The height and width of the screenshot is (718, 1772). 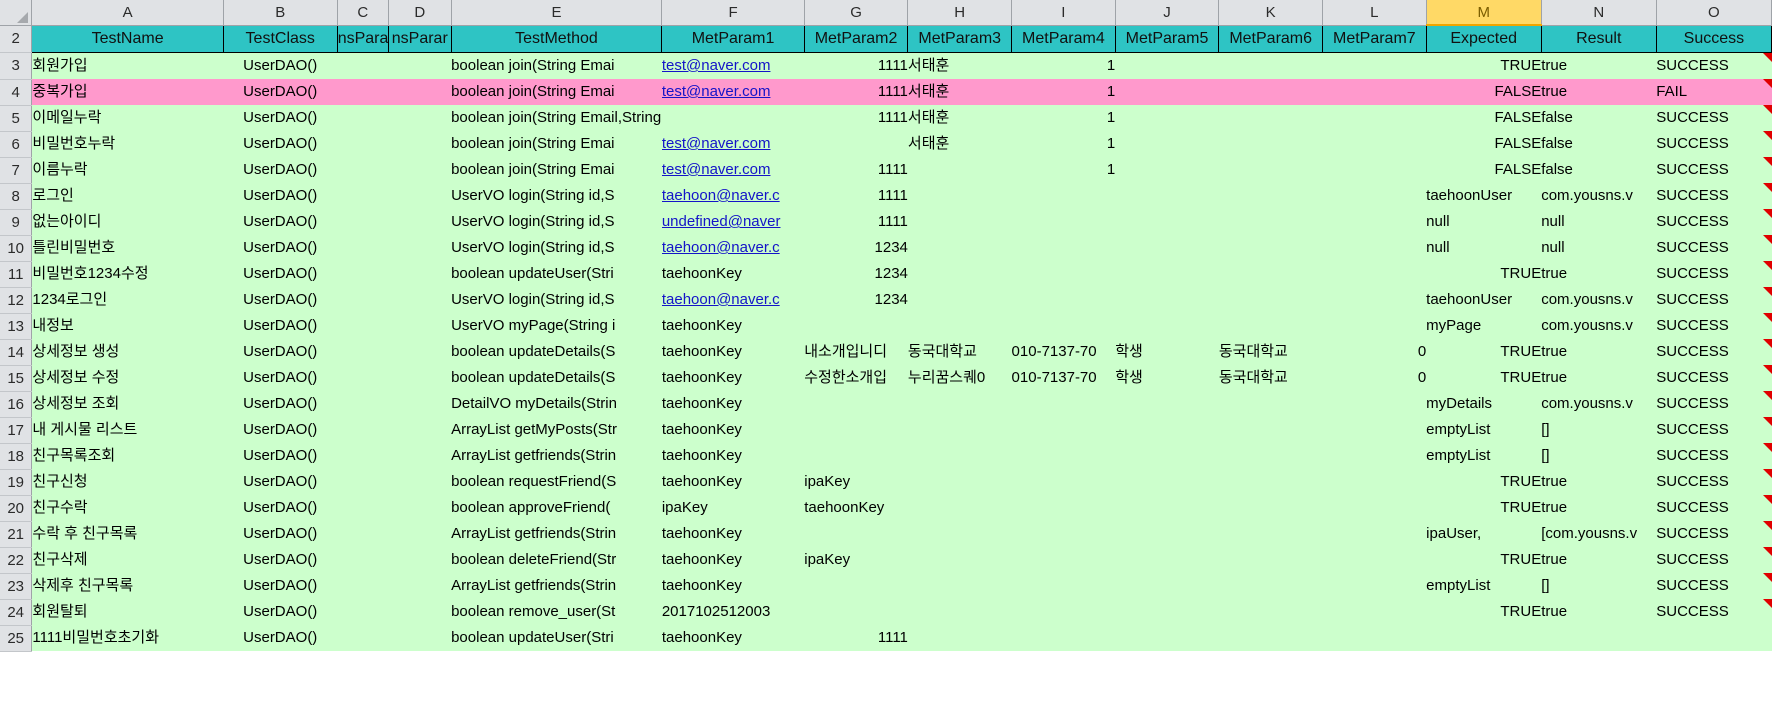 What do you see at coordinates (127, 482) in the screenshot?
I see `cell-testname: 친구신청` at bounding box center [127, 482].